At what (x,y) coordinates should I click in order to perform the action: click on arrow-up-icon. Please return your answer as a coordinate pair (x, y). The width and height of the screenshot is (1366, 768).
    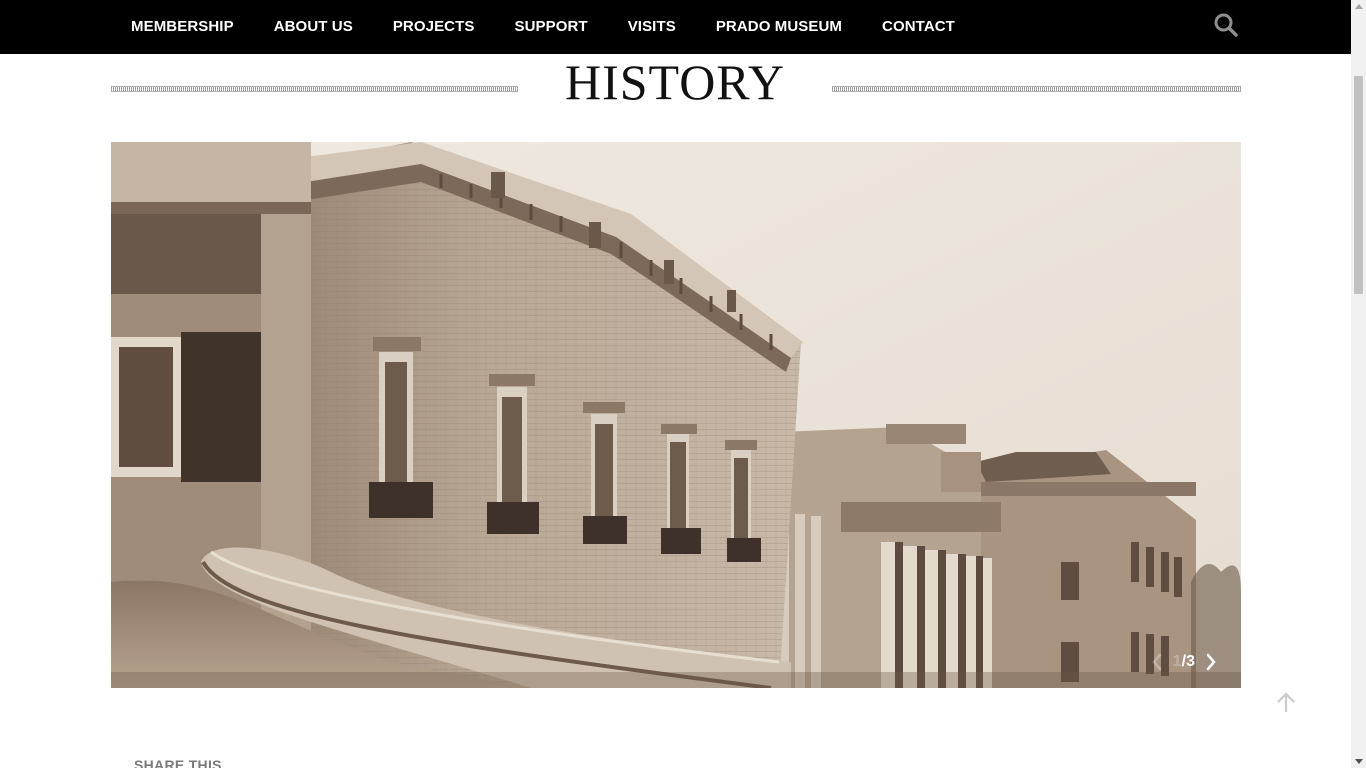
    Looking at the image, I should click on (1286, 702).